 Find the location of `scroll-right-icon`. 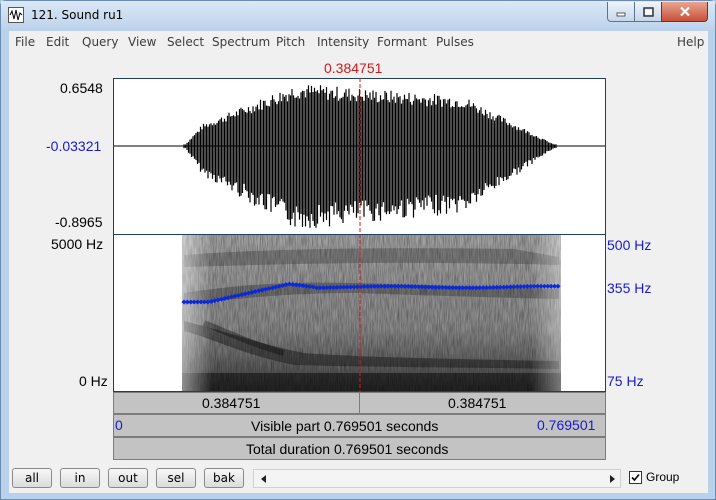

scroll-right-icon is located at coordinates (612, 478).